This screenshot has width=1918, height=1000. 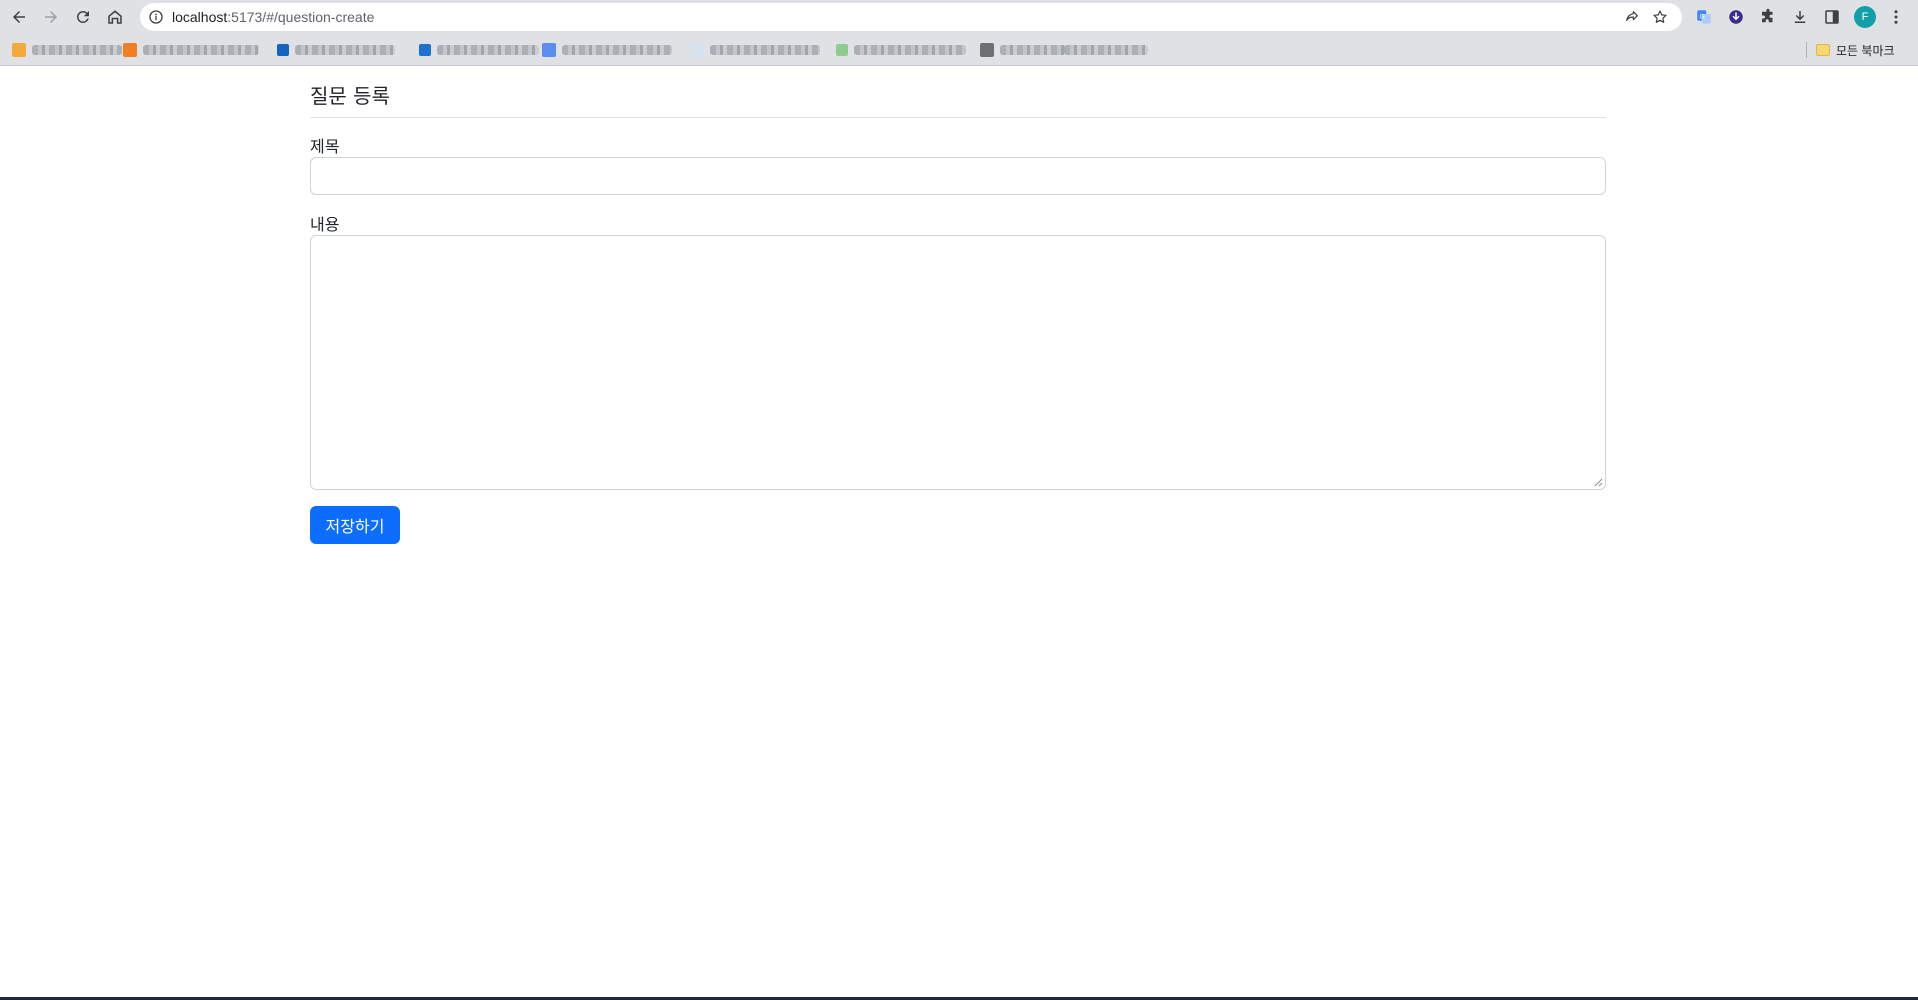 I want to click on download-icon, so click(x=1800, y=17).